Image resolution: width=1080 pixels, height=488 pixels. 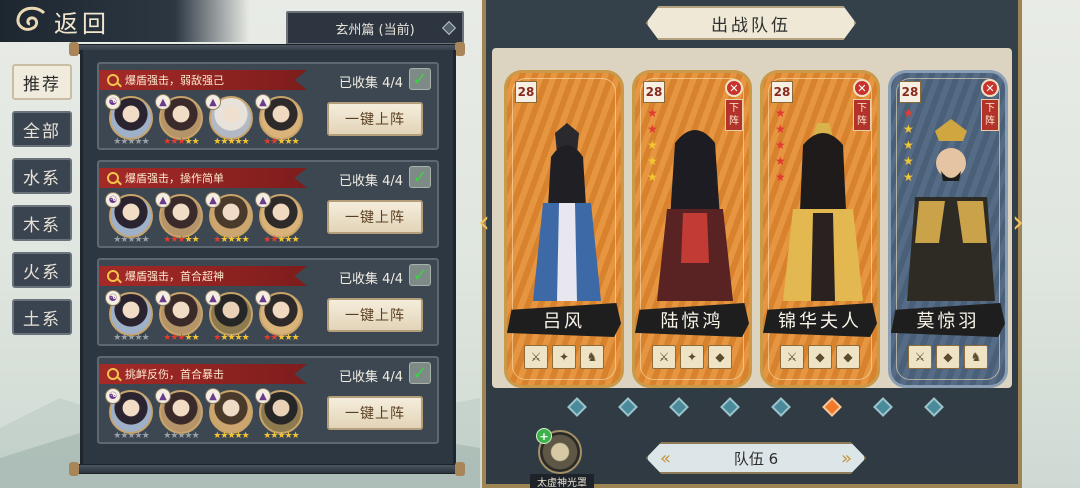 I want to click on hero-card: 28 吕风 ⚔ ✦ ♞, so click(x=564, y=229).